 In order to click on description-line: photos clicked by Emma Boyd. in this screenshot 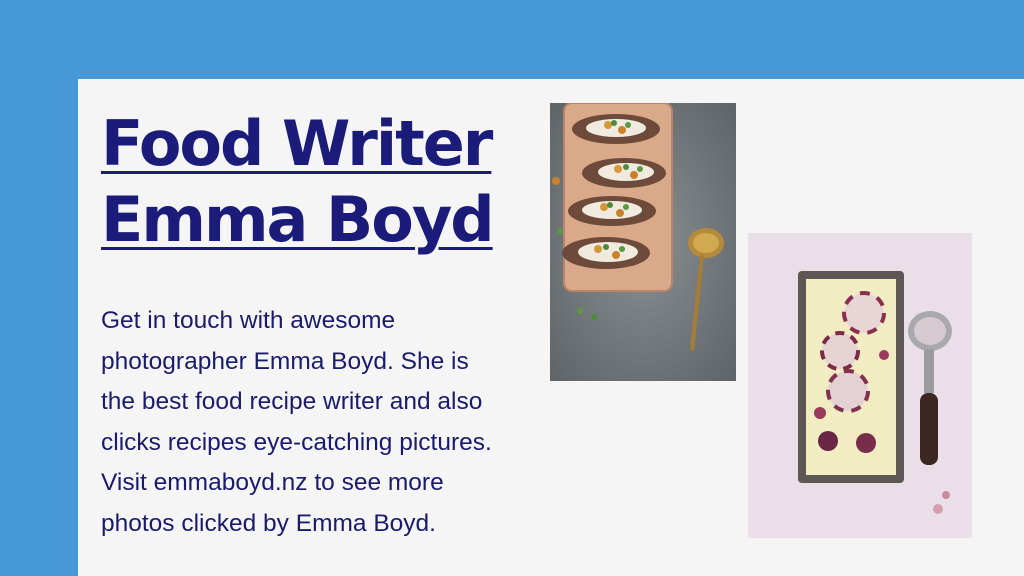, I will do `click(268, 523)`.